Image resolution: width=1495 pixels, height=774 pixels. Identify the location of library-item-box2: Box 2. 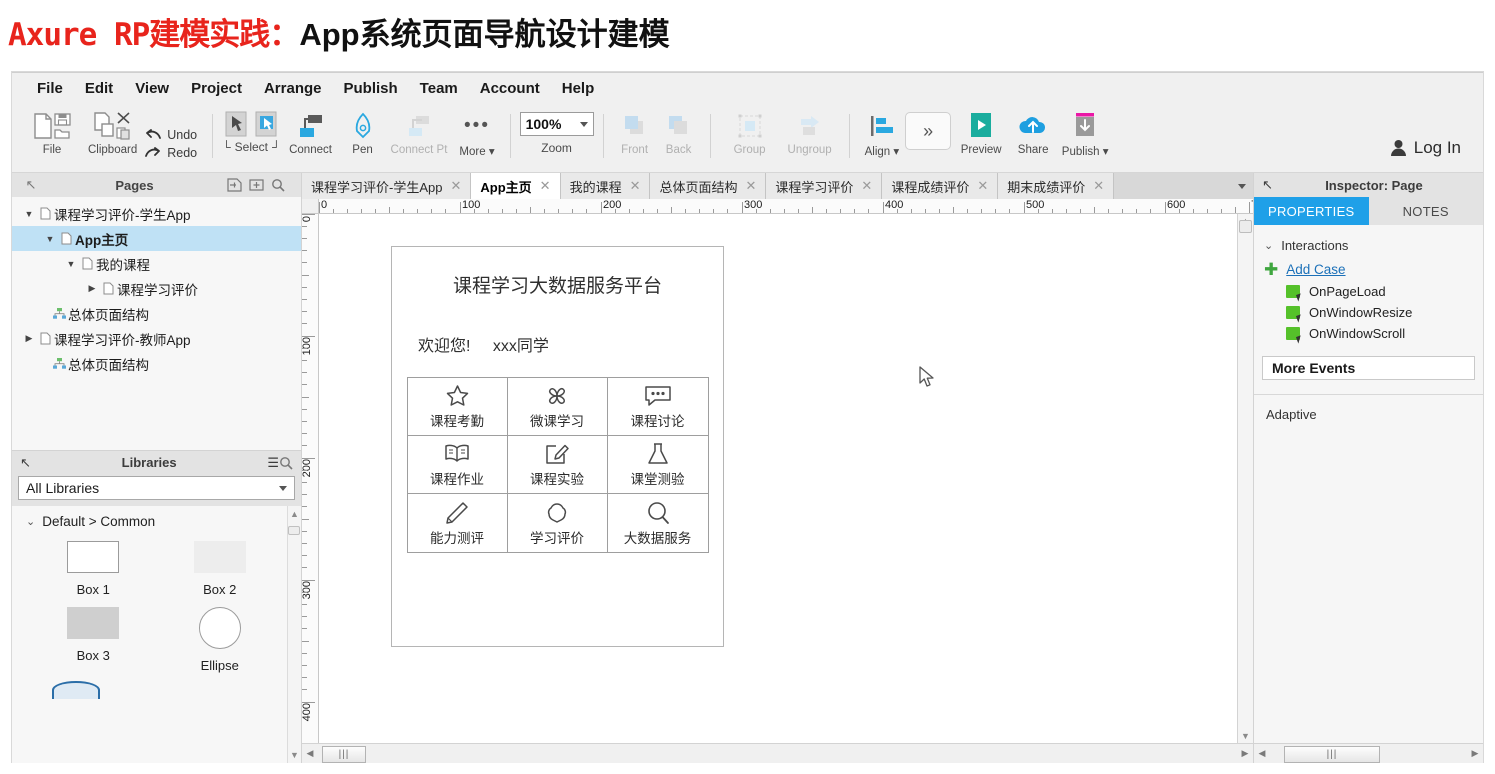
(220, 569).